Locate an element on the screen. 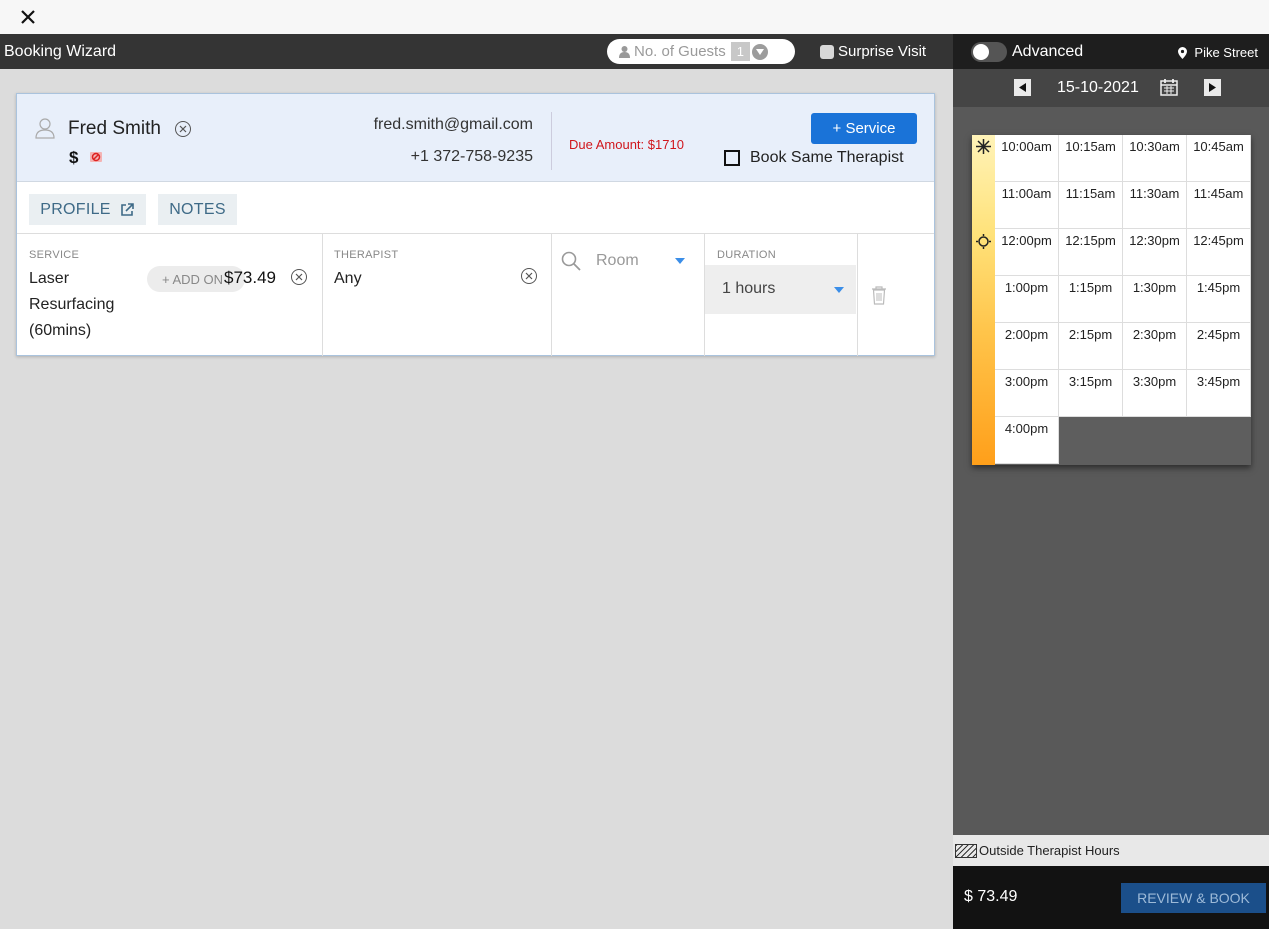  add-service-button: + Service is located at coordinates (864, 128).